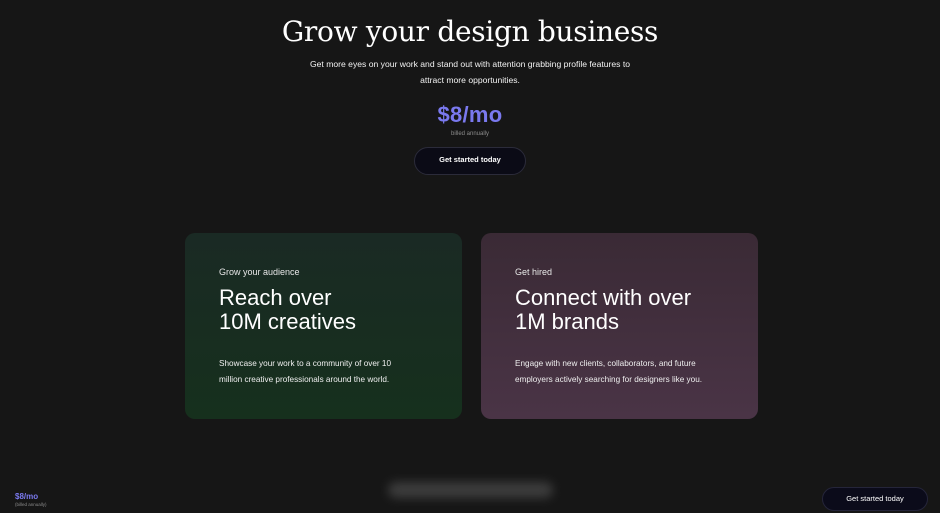 Image resolution: width=940 pixels, height=513 pixels. What do you see at coordinates (259, 272) in the screenshot?
I see `audience-card-eyebrow: Grow your audience` at bounding box center [259, 272].